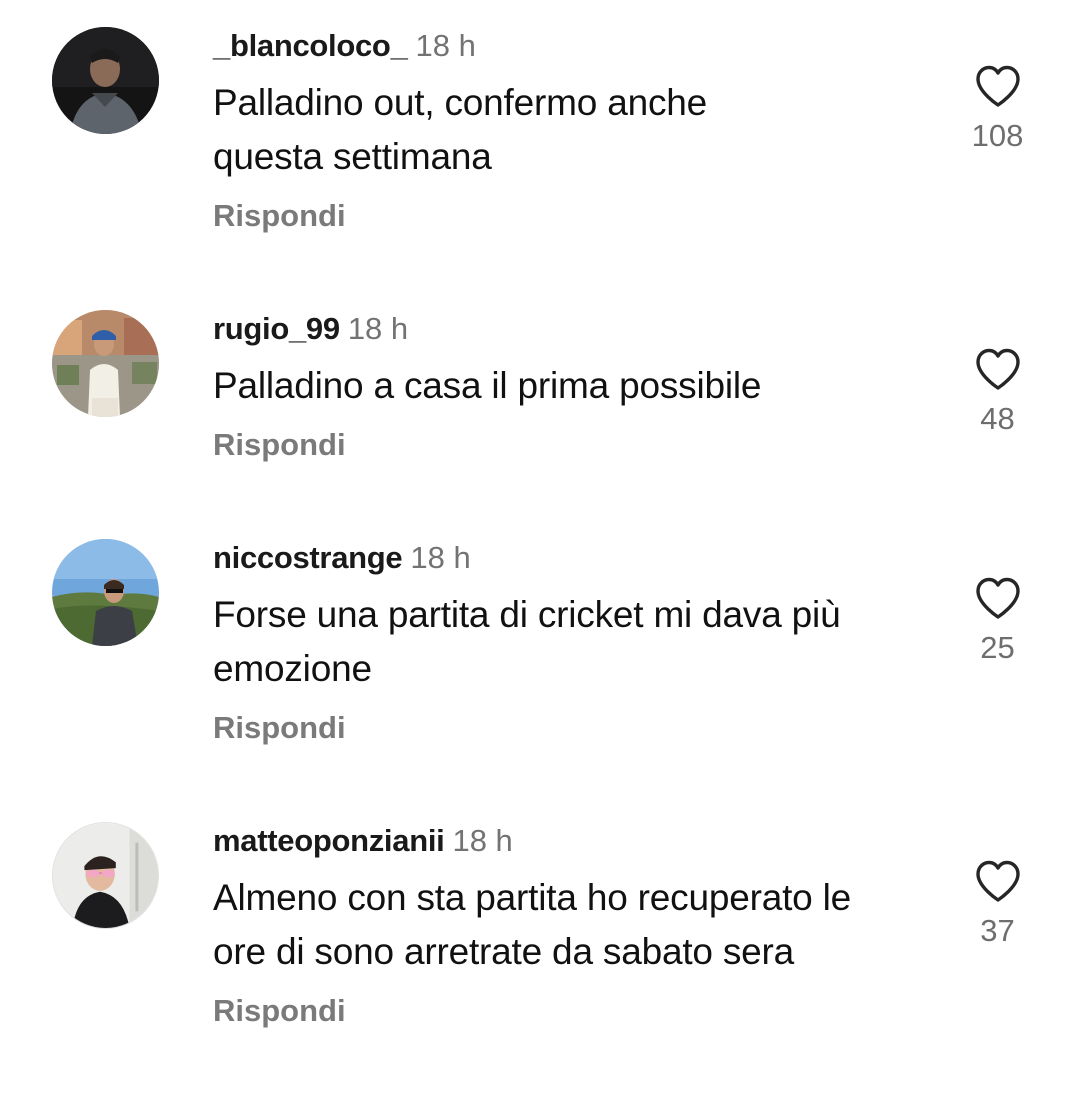  I want to click on comment-username: rugio_99, so click(276, 328).